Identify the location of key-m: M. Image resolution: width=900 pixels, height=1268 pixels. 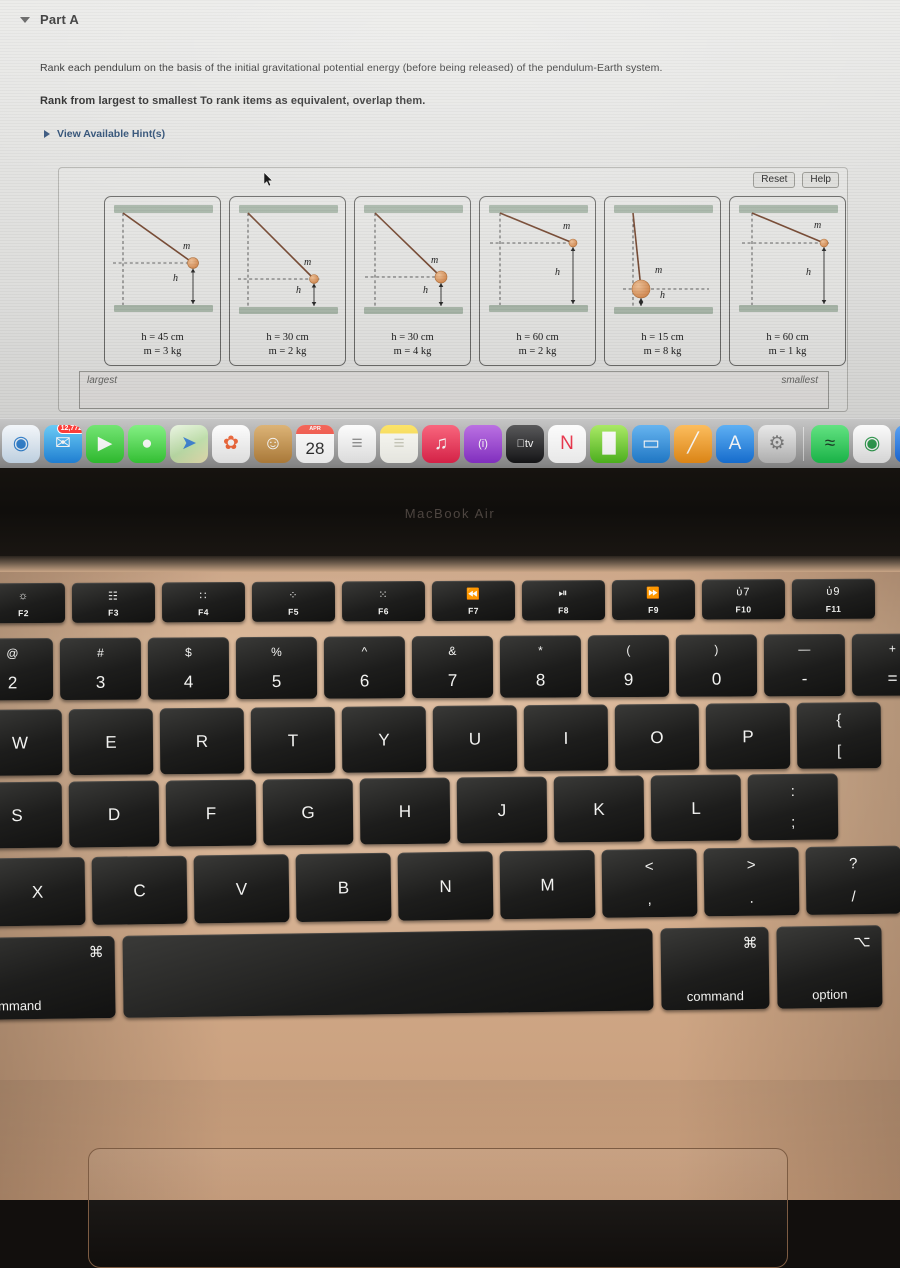
(547, 884).